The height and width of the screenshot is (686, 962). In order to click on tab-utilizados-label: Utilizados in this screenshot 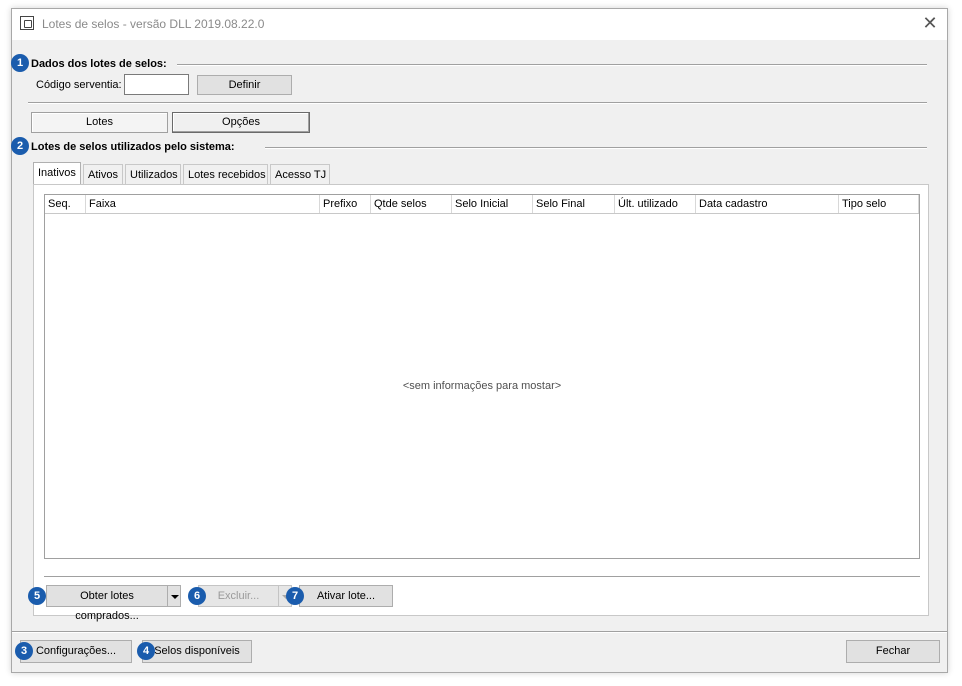, I will do `click(154, 175)`.